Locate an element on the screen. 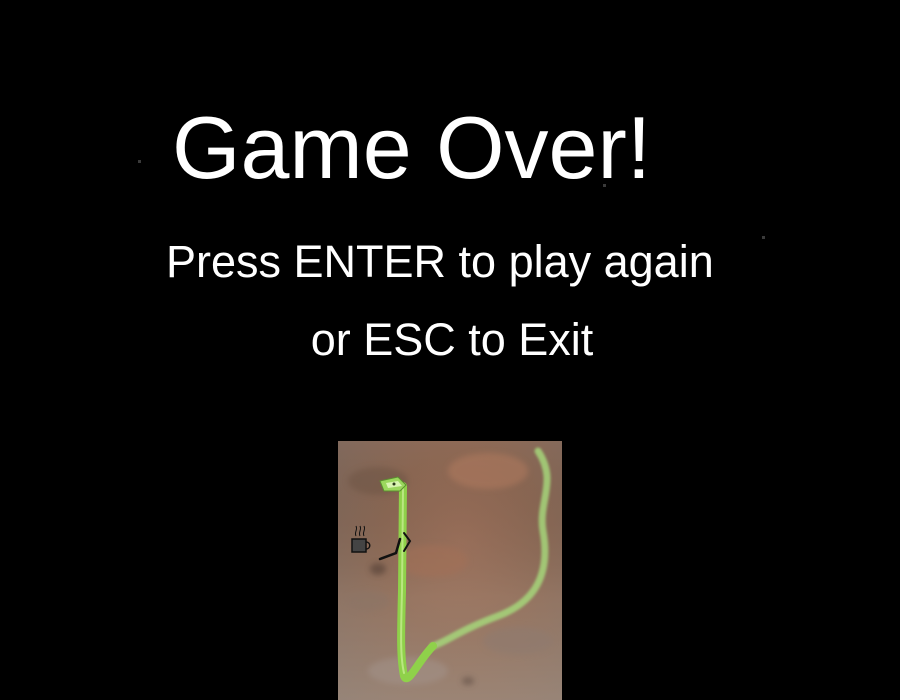 The height and width of the screenshot is (700, 900). game-over-title: Game Over! is located at coordinates (412, 147).